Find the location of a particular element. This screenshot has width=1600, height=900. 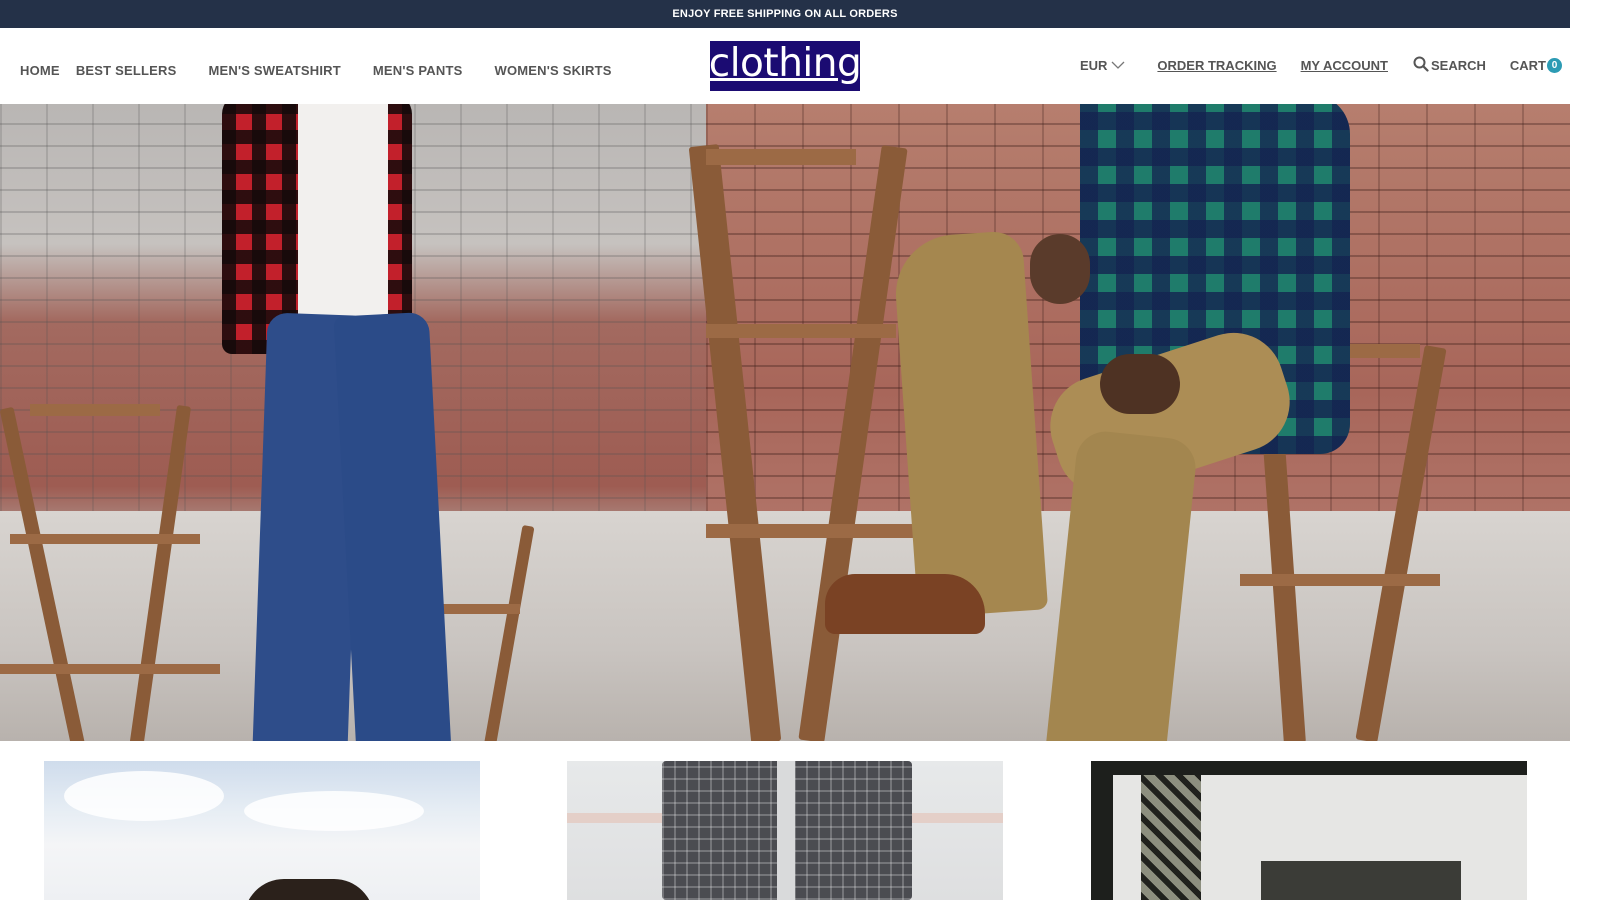

currency-value: EUR is located at coordinates (1093, 65).